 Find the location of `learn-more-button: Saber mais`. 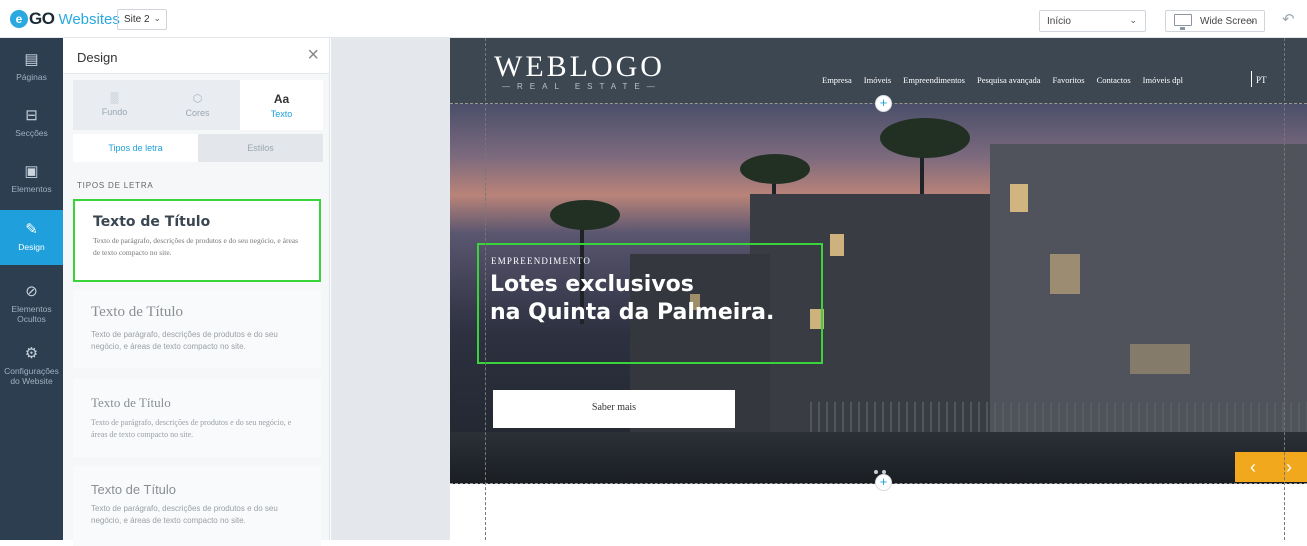

learn-more-button: Saber mais is located at coordinates (614, 409).